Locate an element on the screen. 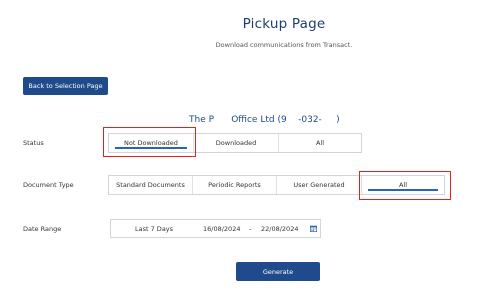 Image resolution: width=480 pixels, height=301 pixels. status-label: Status is located at coordinates (33, 143).